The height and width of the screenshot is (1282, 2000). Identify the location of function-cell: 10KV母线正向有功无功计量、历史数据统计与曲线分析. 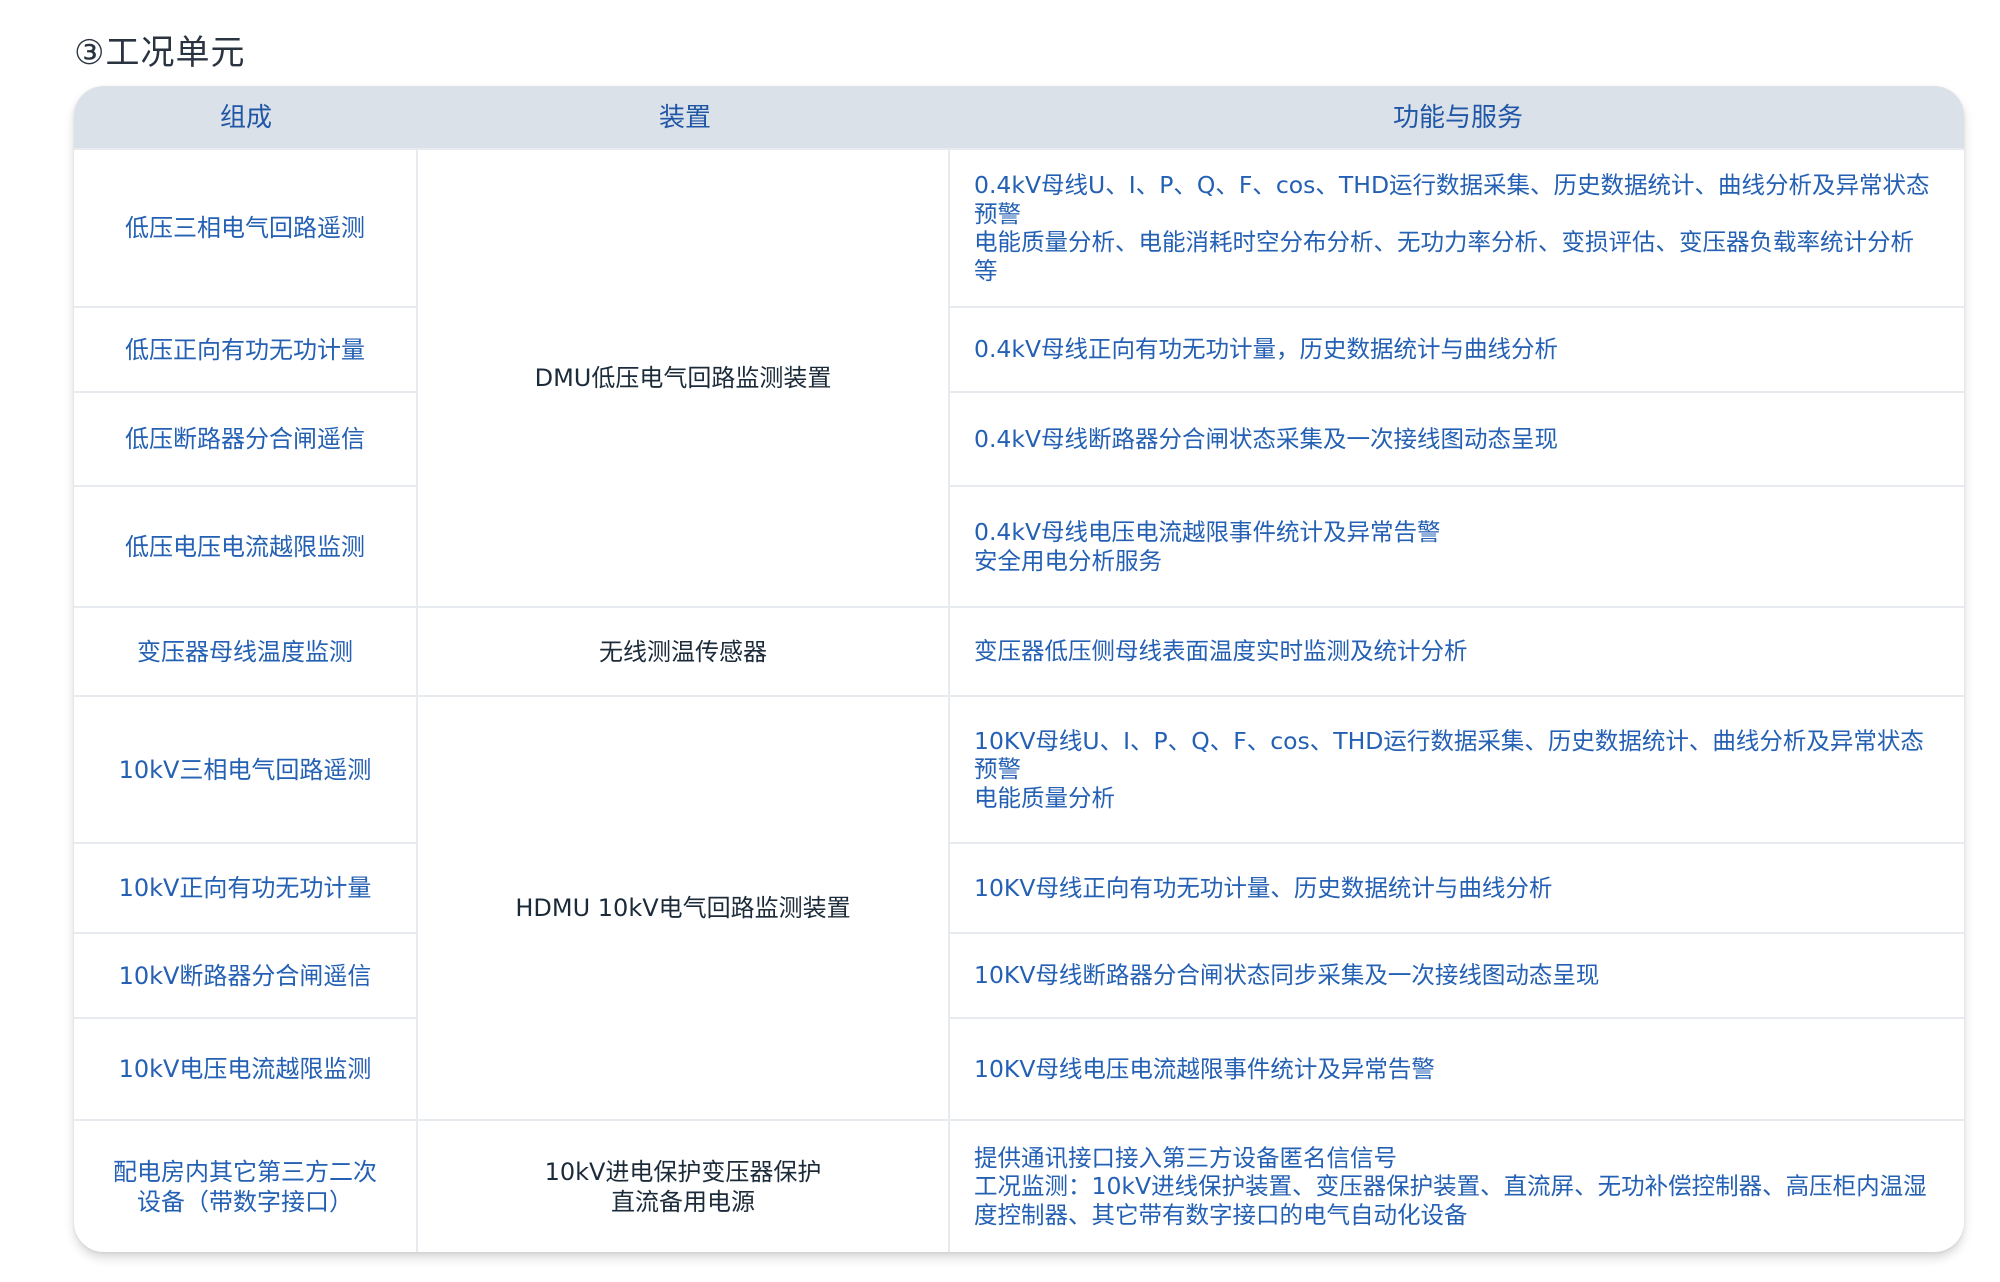
(1457, 888).